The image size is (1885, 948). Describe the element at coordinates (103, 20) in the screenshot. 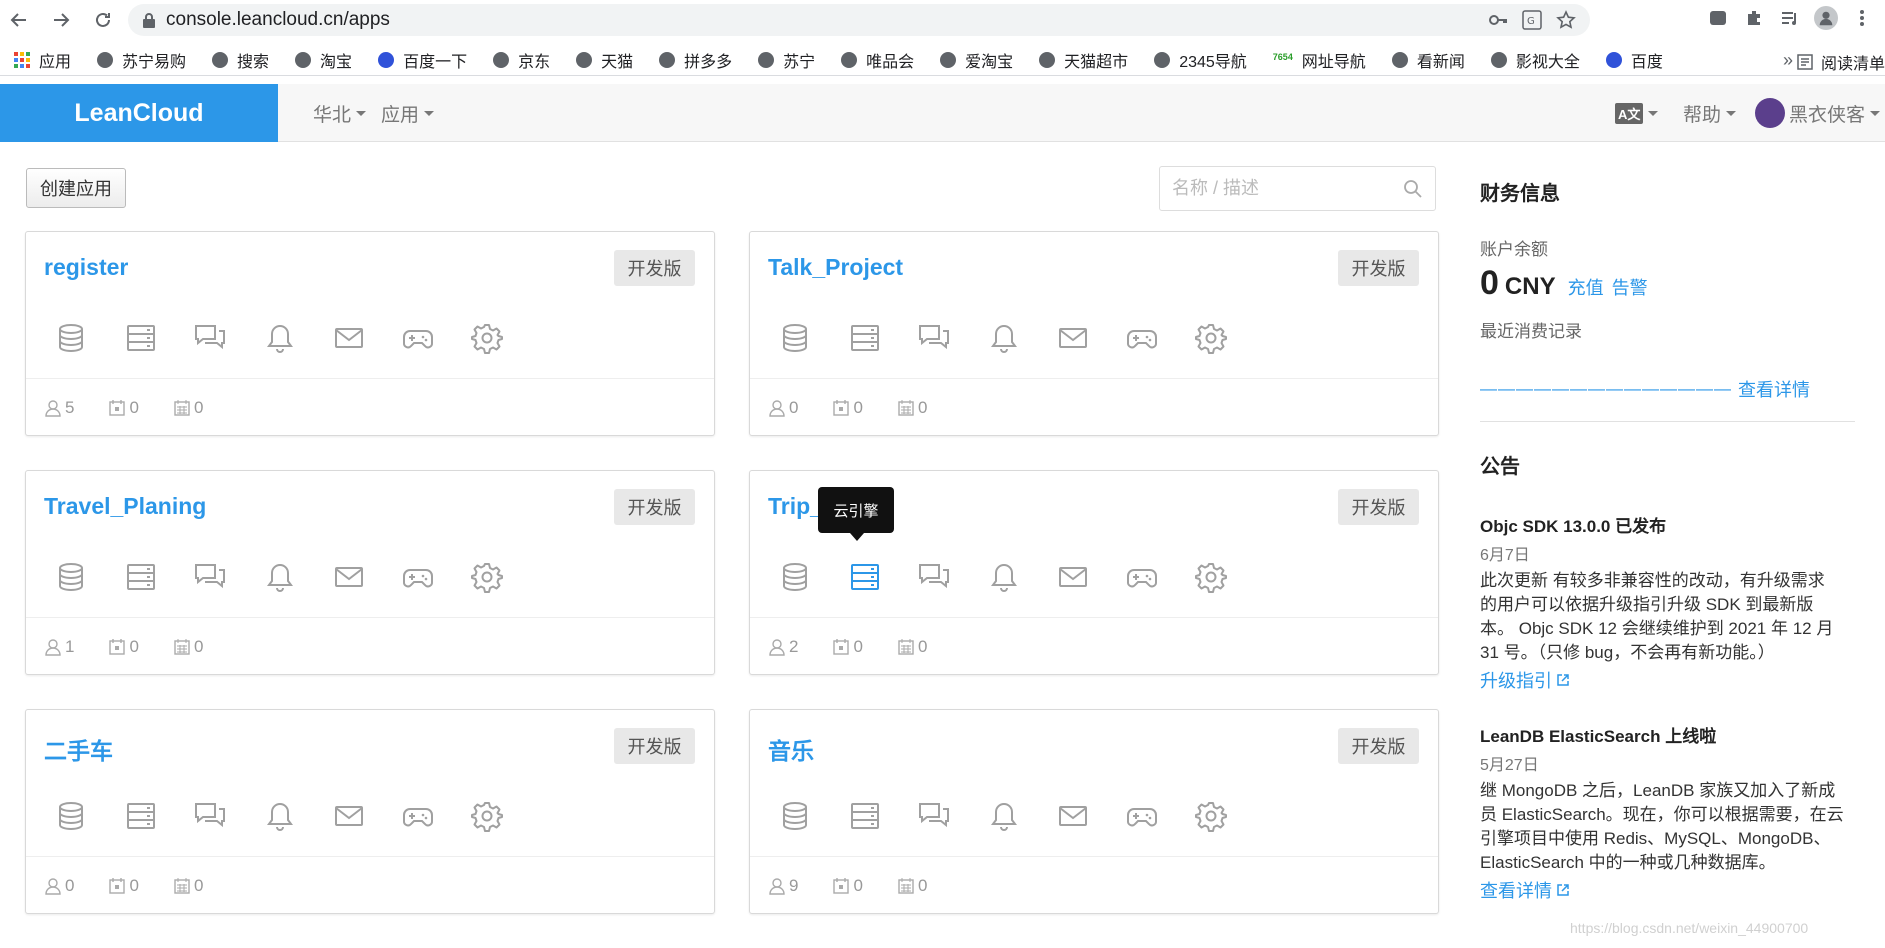

I see `reload-icon` at that location.